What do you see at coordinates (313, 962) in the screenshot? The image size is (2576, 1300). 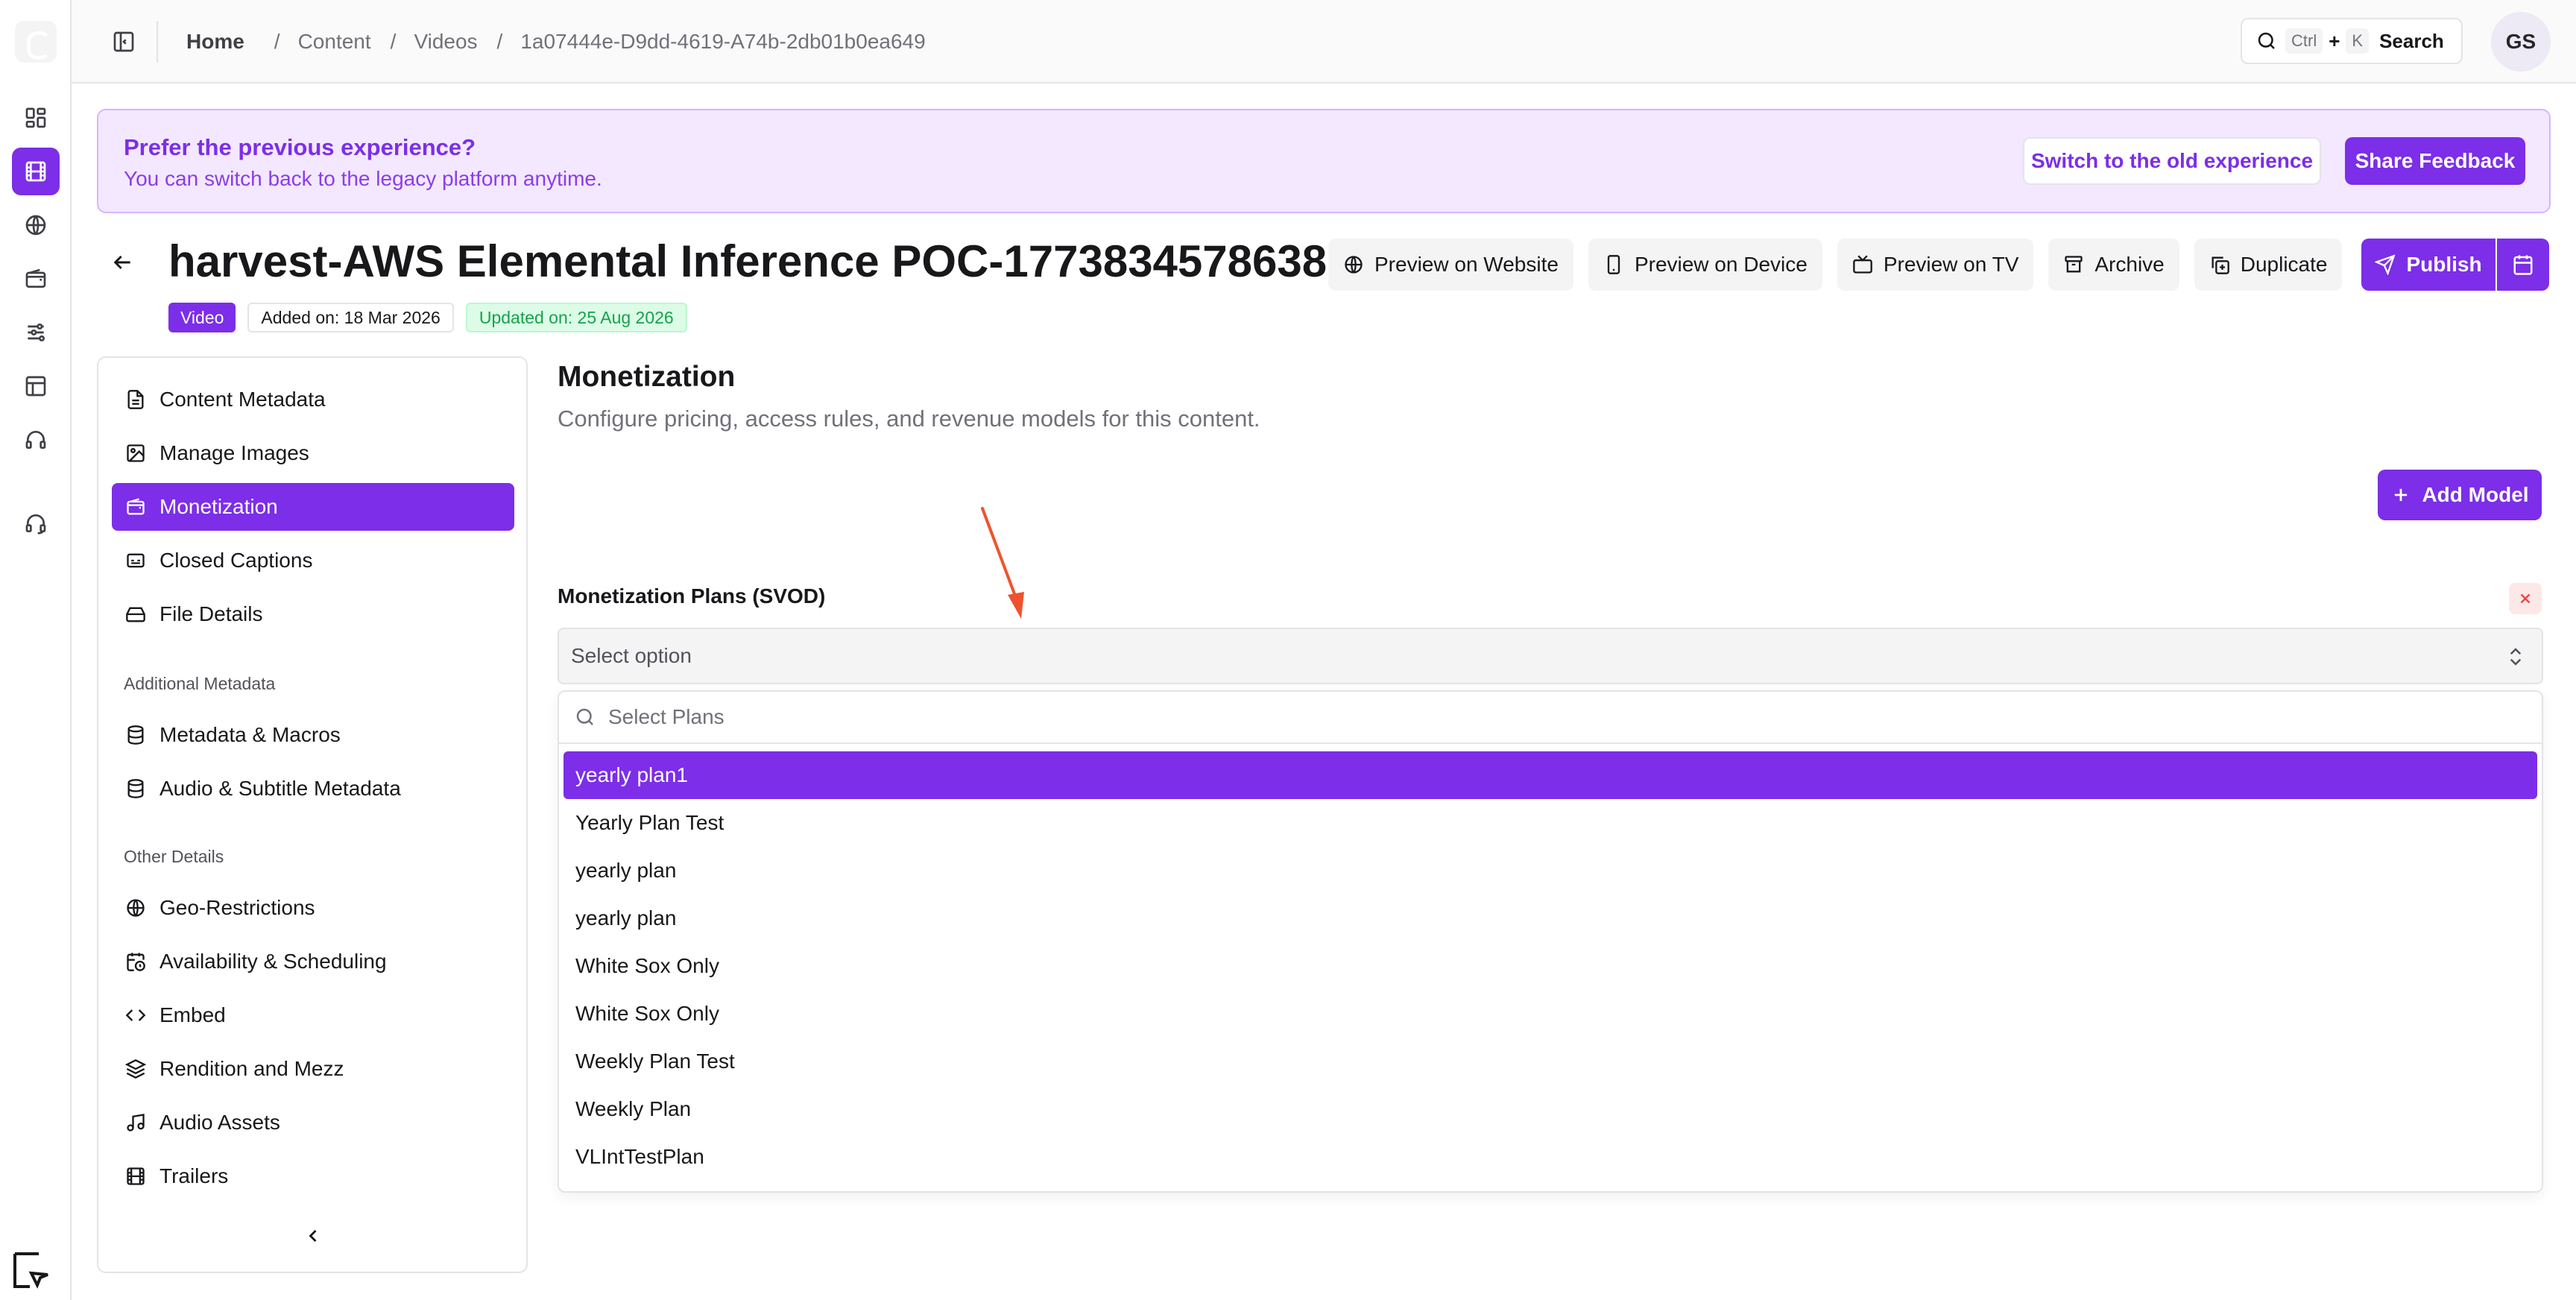 I see `nav-availability-scheduling: Availability & Scheduling` at bounding box center [313, 962].